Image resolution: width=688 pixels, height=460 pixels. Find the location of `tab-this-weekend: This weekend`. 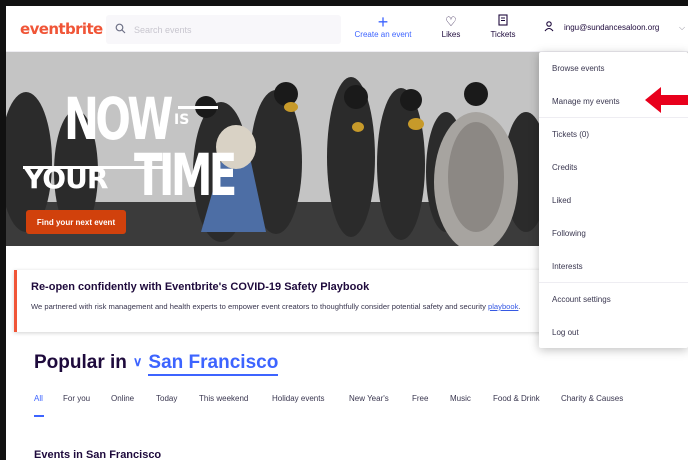

tab-this-weekend: This weekend is located at coordinates (223, 398).